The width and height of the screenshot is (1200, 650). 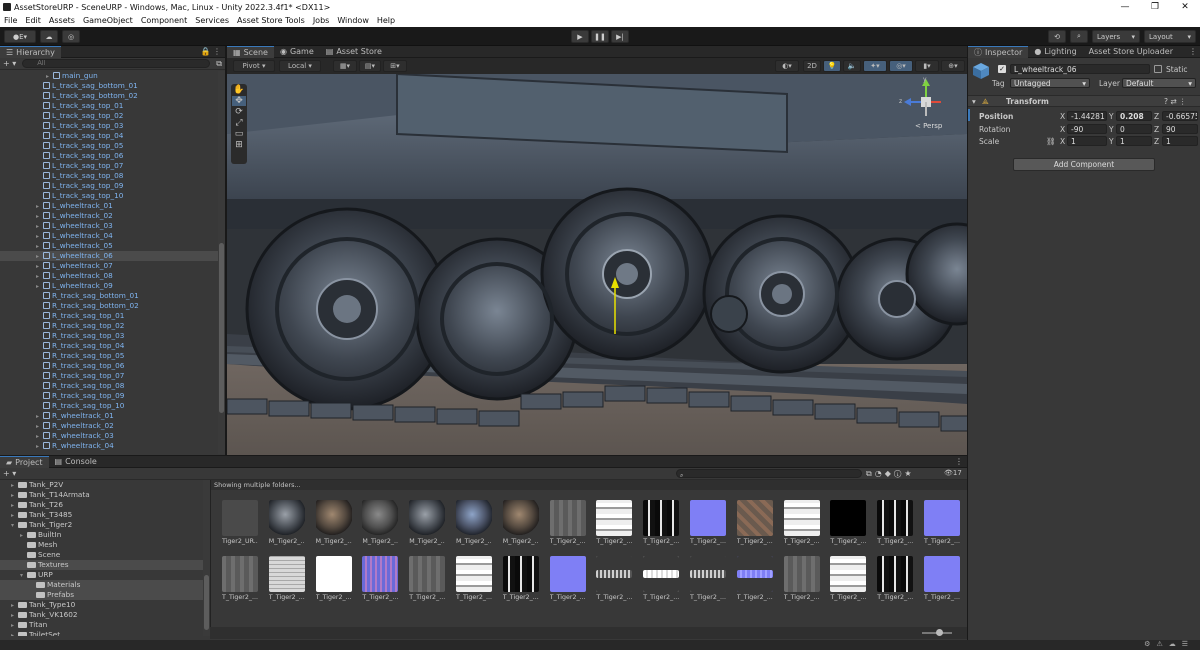 What do you see at coordinates (206, 558) in the screenshot?
I see `folder-tree-scrollbar` at bounding box center [206, 558].